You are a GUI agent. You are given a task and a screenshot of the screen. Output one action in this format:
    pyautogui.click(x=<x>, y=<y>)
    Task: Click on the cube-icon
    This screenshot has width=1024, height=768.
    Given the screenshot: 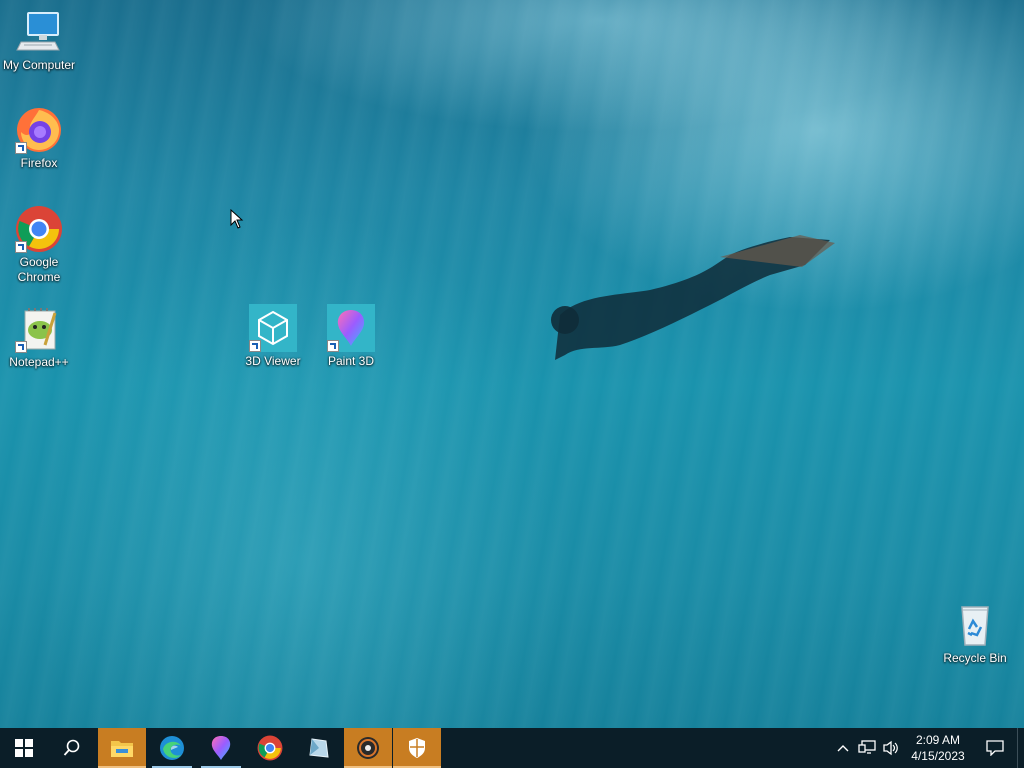 What is the action you would take?
    pyautogui.click(x=273, y=328)
    